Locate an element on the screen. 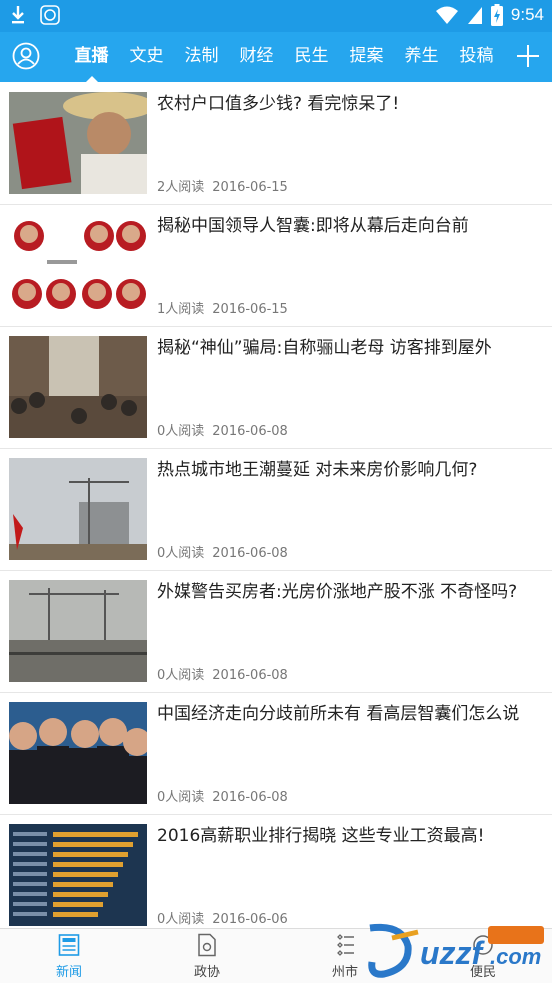 Image resolution: width=552 pixels, height=983 pixels. battery-icon is located at coordinates (496, 15).